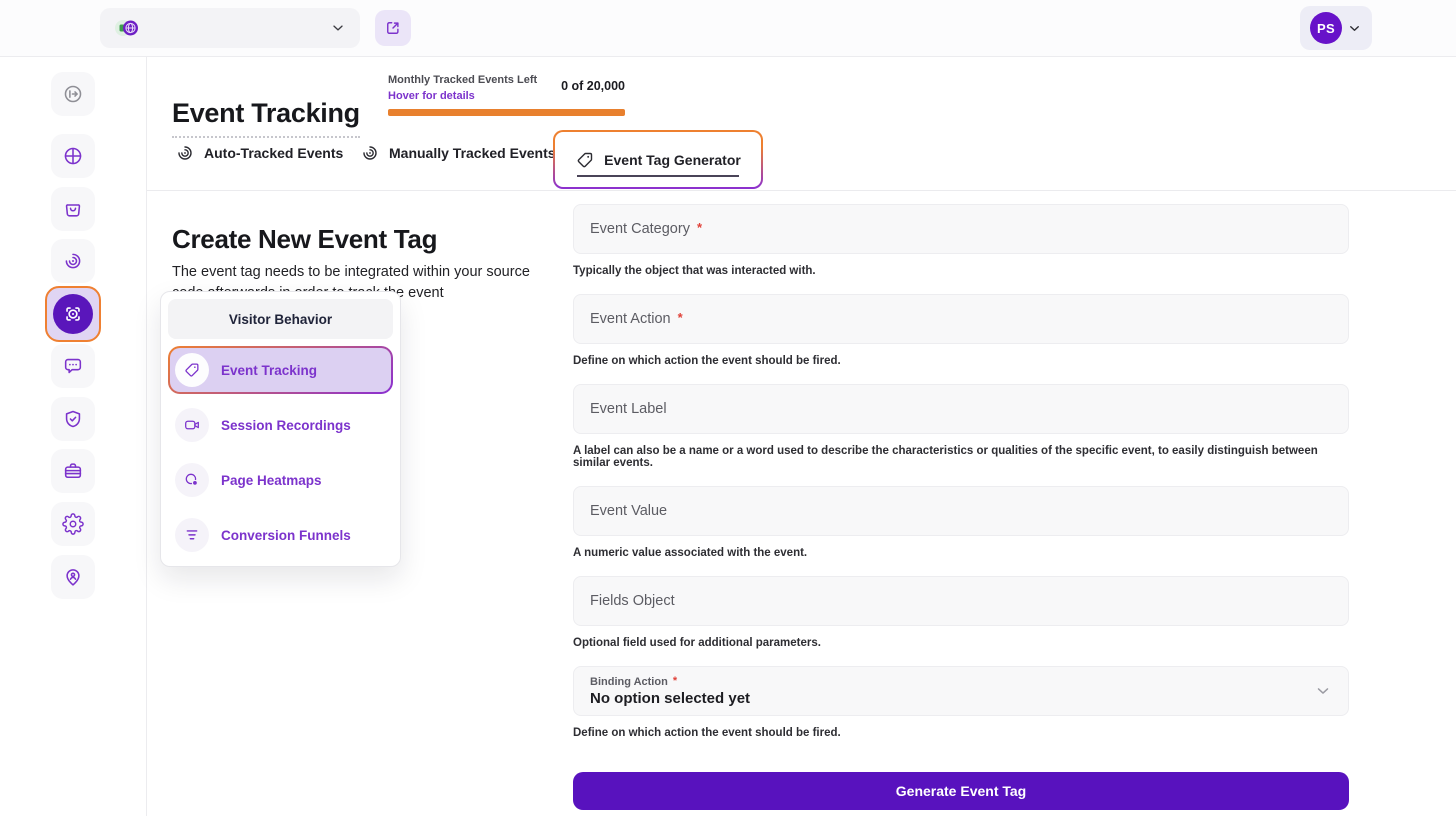 Image resolution: width=1456 pixels, height=816 pixels. Describe the element at coordinates (630, 319) in the screenshot. I see `input-label: Event Action` at that location.